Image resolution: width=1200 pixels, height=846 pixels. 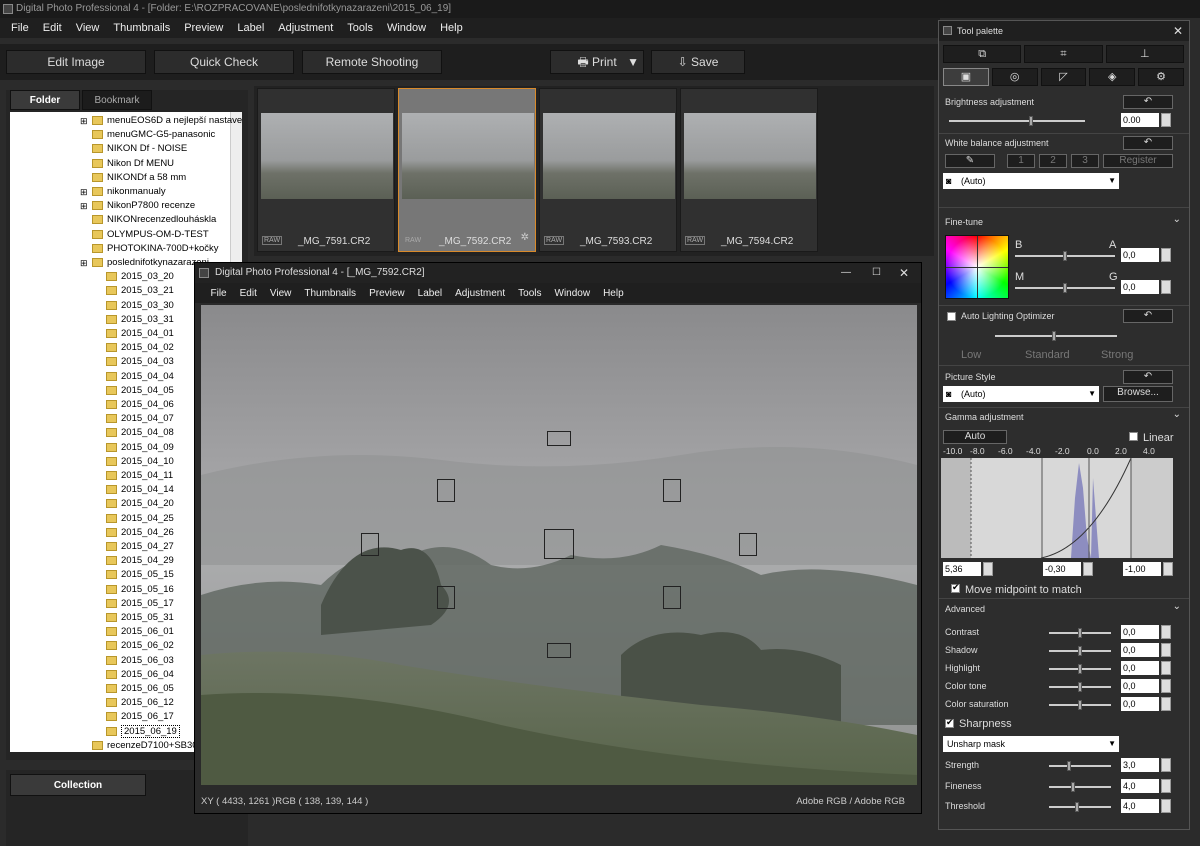 I want to click on mg-stepper, so click(x=1166, y=287).